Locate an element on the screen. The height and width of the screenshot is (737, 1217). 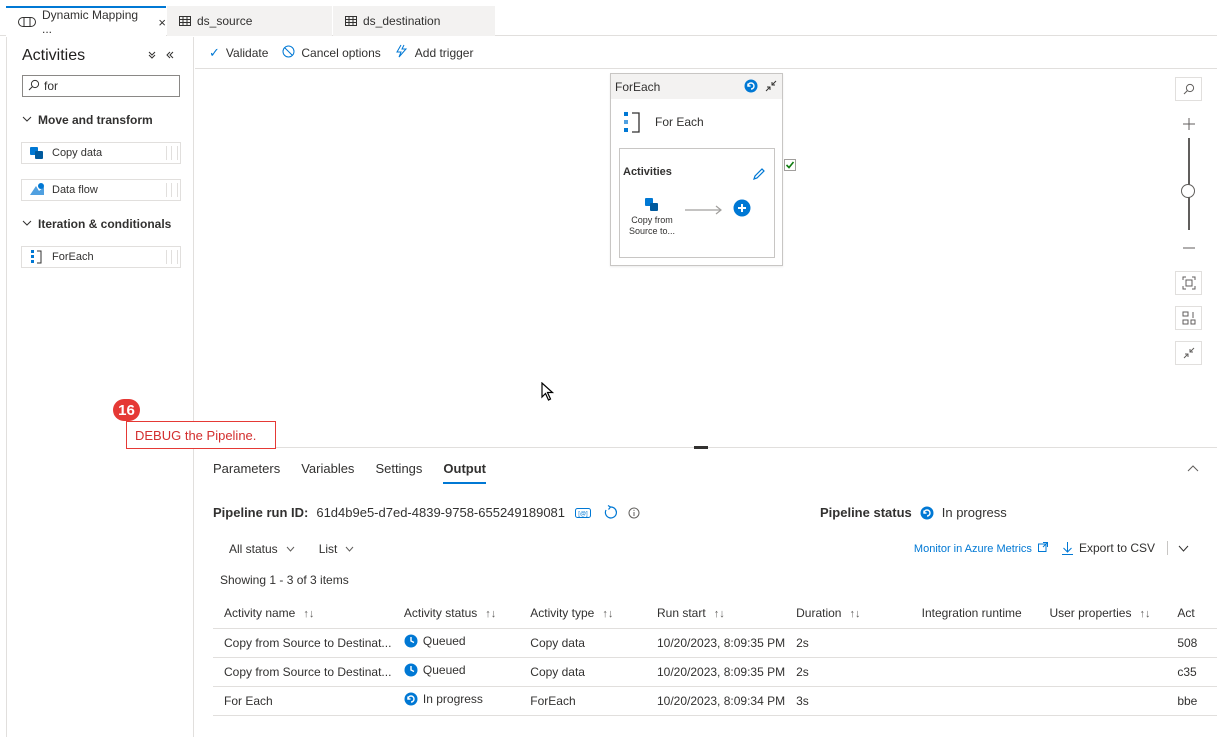
section-iteration-conditionals: Iteration & conditionals is located at coordinates (96, 224).